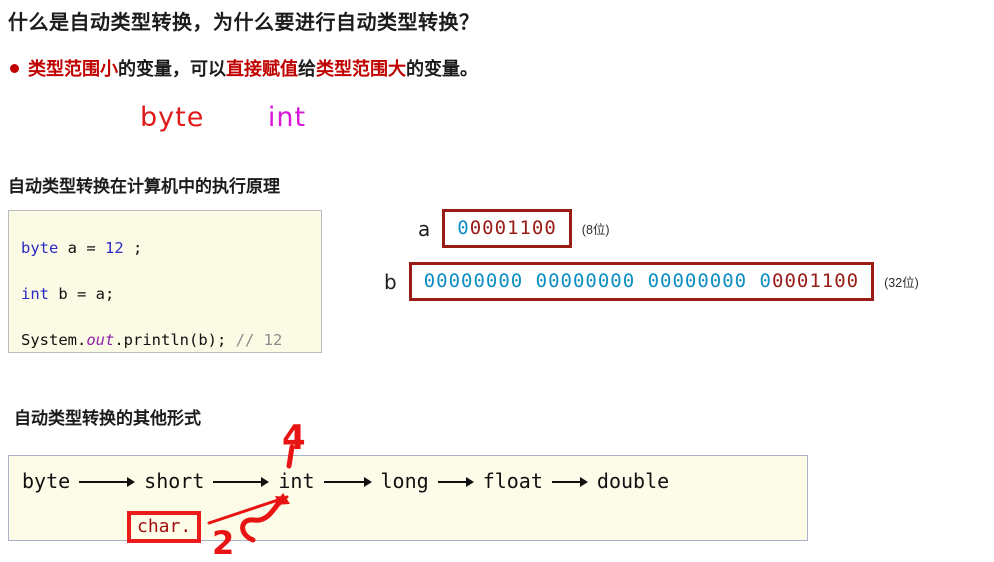  Describe the element at coordinates (816, 281) in the screenshot. I see `memory-bits-b-high: 0001100` at that location.